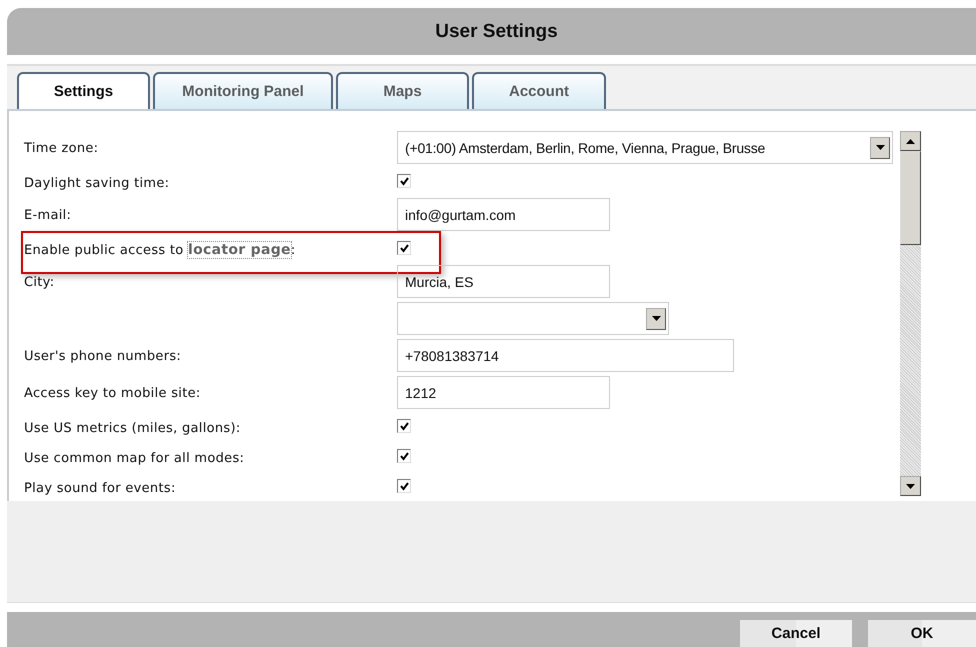 This screenshot has height=647, width=976. What do you see at coordinates (922, 633) in the screenshot?
I see `dialog-button: OK` at bounding box center [922, 633].